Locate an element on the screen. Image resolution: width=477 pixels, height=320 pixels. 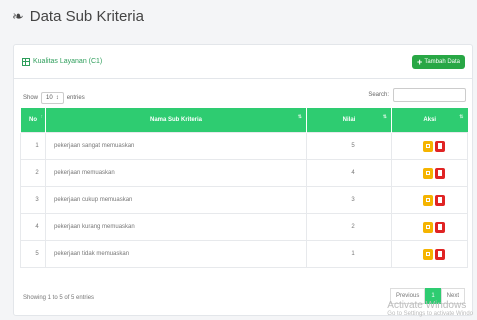
card-header: Kualitas Layanan (C1) + Tambah Data is located at coordinates (243, 62).